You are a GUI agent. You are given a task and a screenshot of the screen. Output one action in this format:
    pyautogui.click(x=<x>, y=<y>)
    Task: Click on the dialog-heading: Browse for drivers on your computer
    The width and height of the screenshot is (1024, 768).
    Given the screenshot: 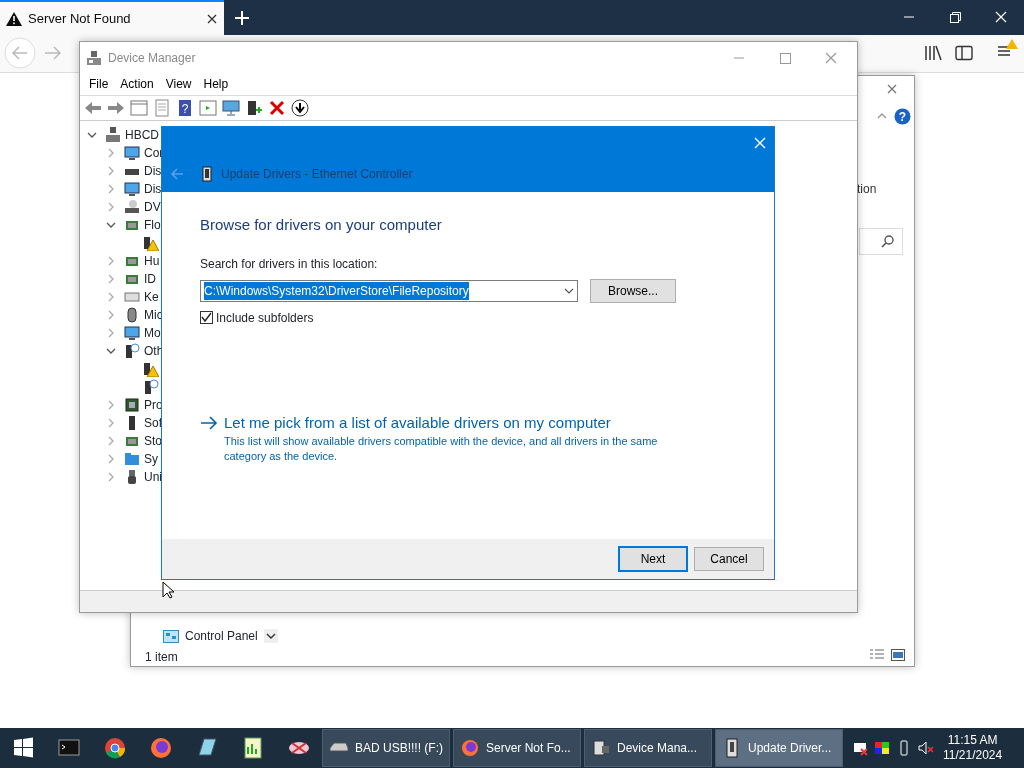 What is the action you would take?
    pyautogui.click(x=321, y=225)
    